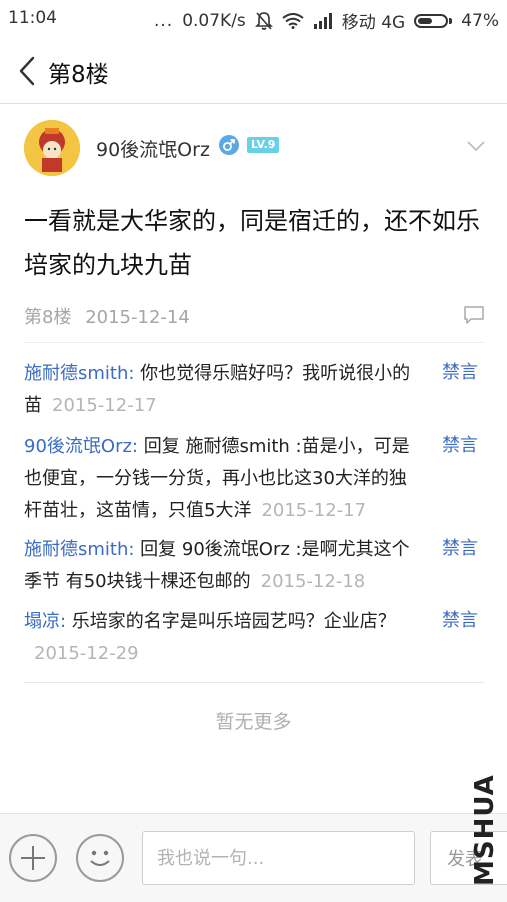 The width and height of the screenshot is (507, 902). What do you see at coordinates (224, 390) in the screenshot?
I see `reply-item: 施耐德smith: 你也觉得乐赔好吗？我听说很小的苗 2015-12-17` at bounding box center [224, 390].